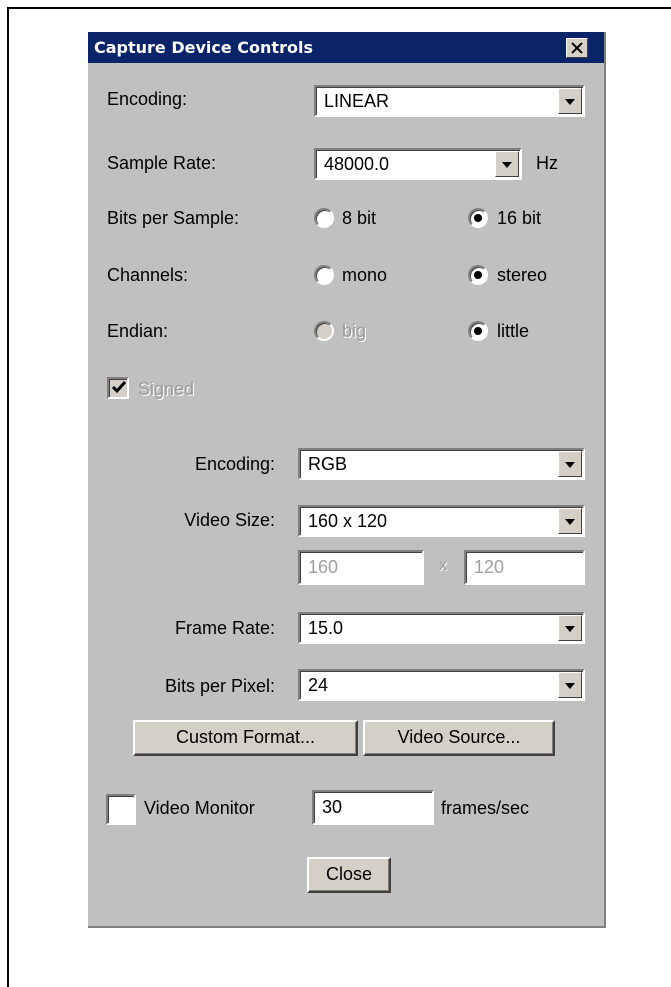  Describe the element at coordinates (332, 807) in the screenshot. I see `frames-per-sec-value: 30` at that location.